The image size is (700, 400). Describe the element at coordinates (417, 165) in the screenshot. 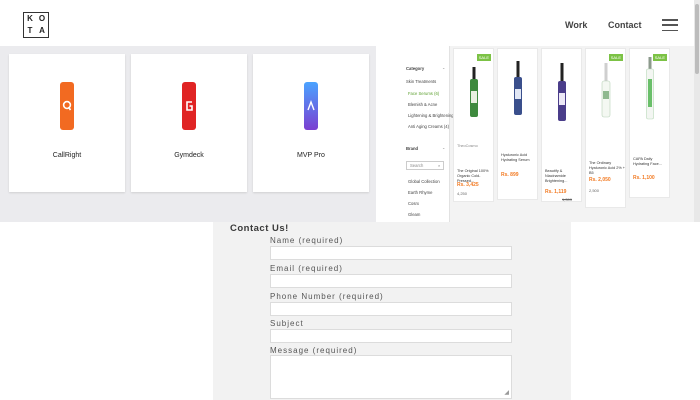

I see `brand-search-placeholder: Search` at that location.